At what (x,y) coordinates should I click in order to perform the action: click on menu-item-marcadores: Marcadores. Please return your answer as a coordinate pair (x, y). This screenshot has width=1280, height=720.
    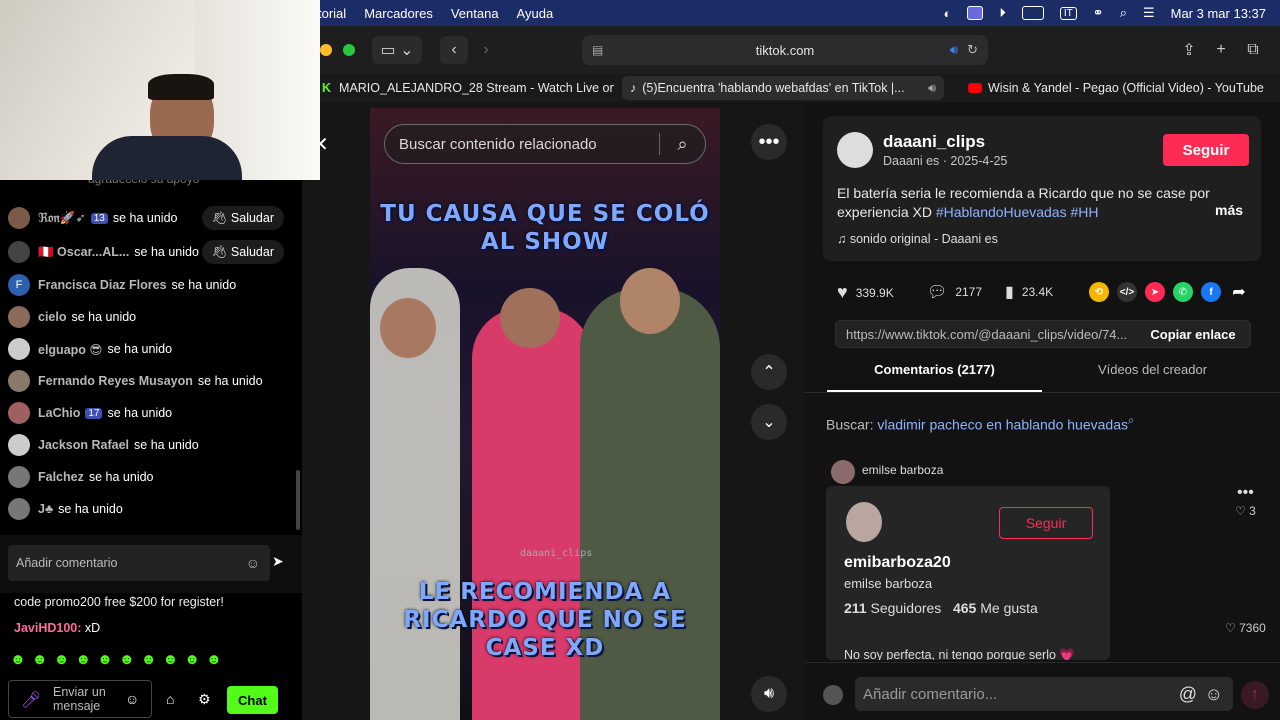
    Looking at the image, I should click on (398, 13).